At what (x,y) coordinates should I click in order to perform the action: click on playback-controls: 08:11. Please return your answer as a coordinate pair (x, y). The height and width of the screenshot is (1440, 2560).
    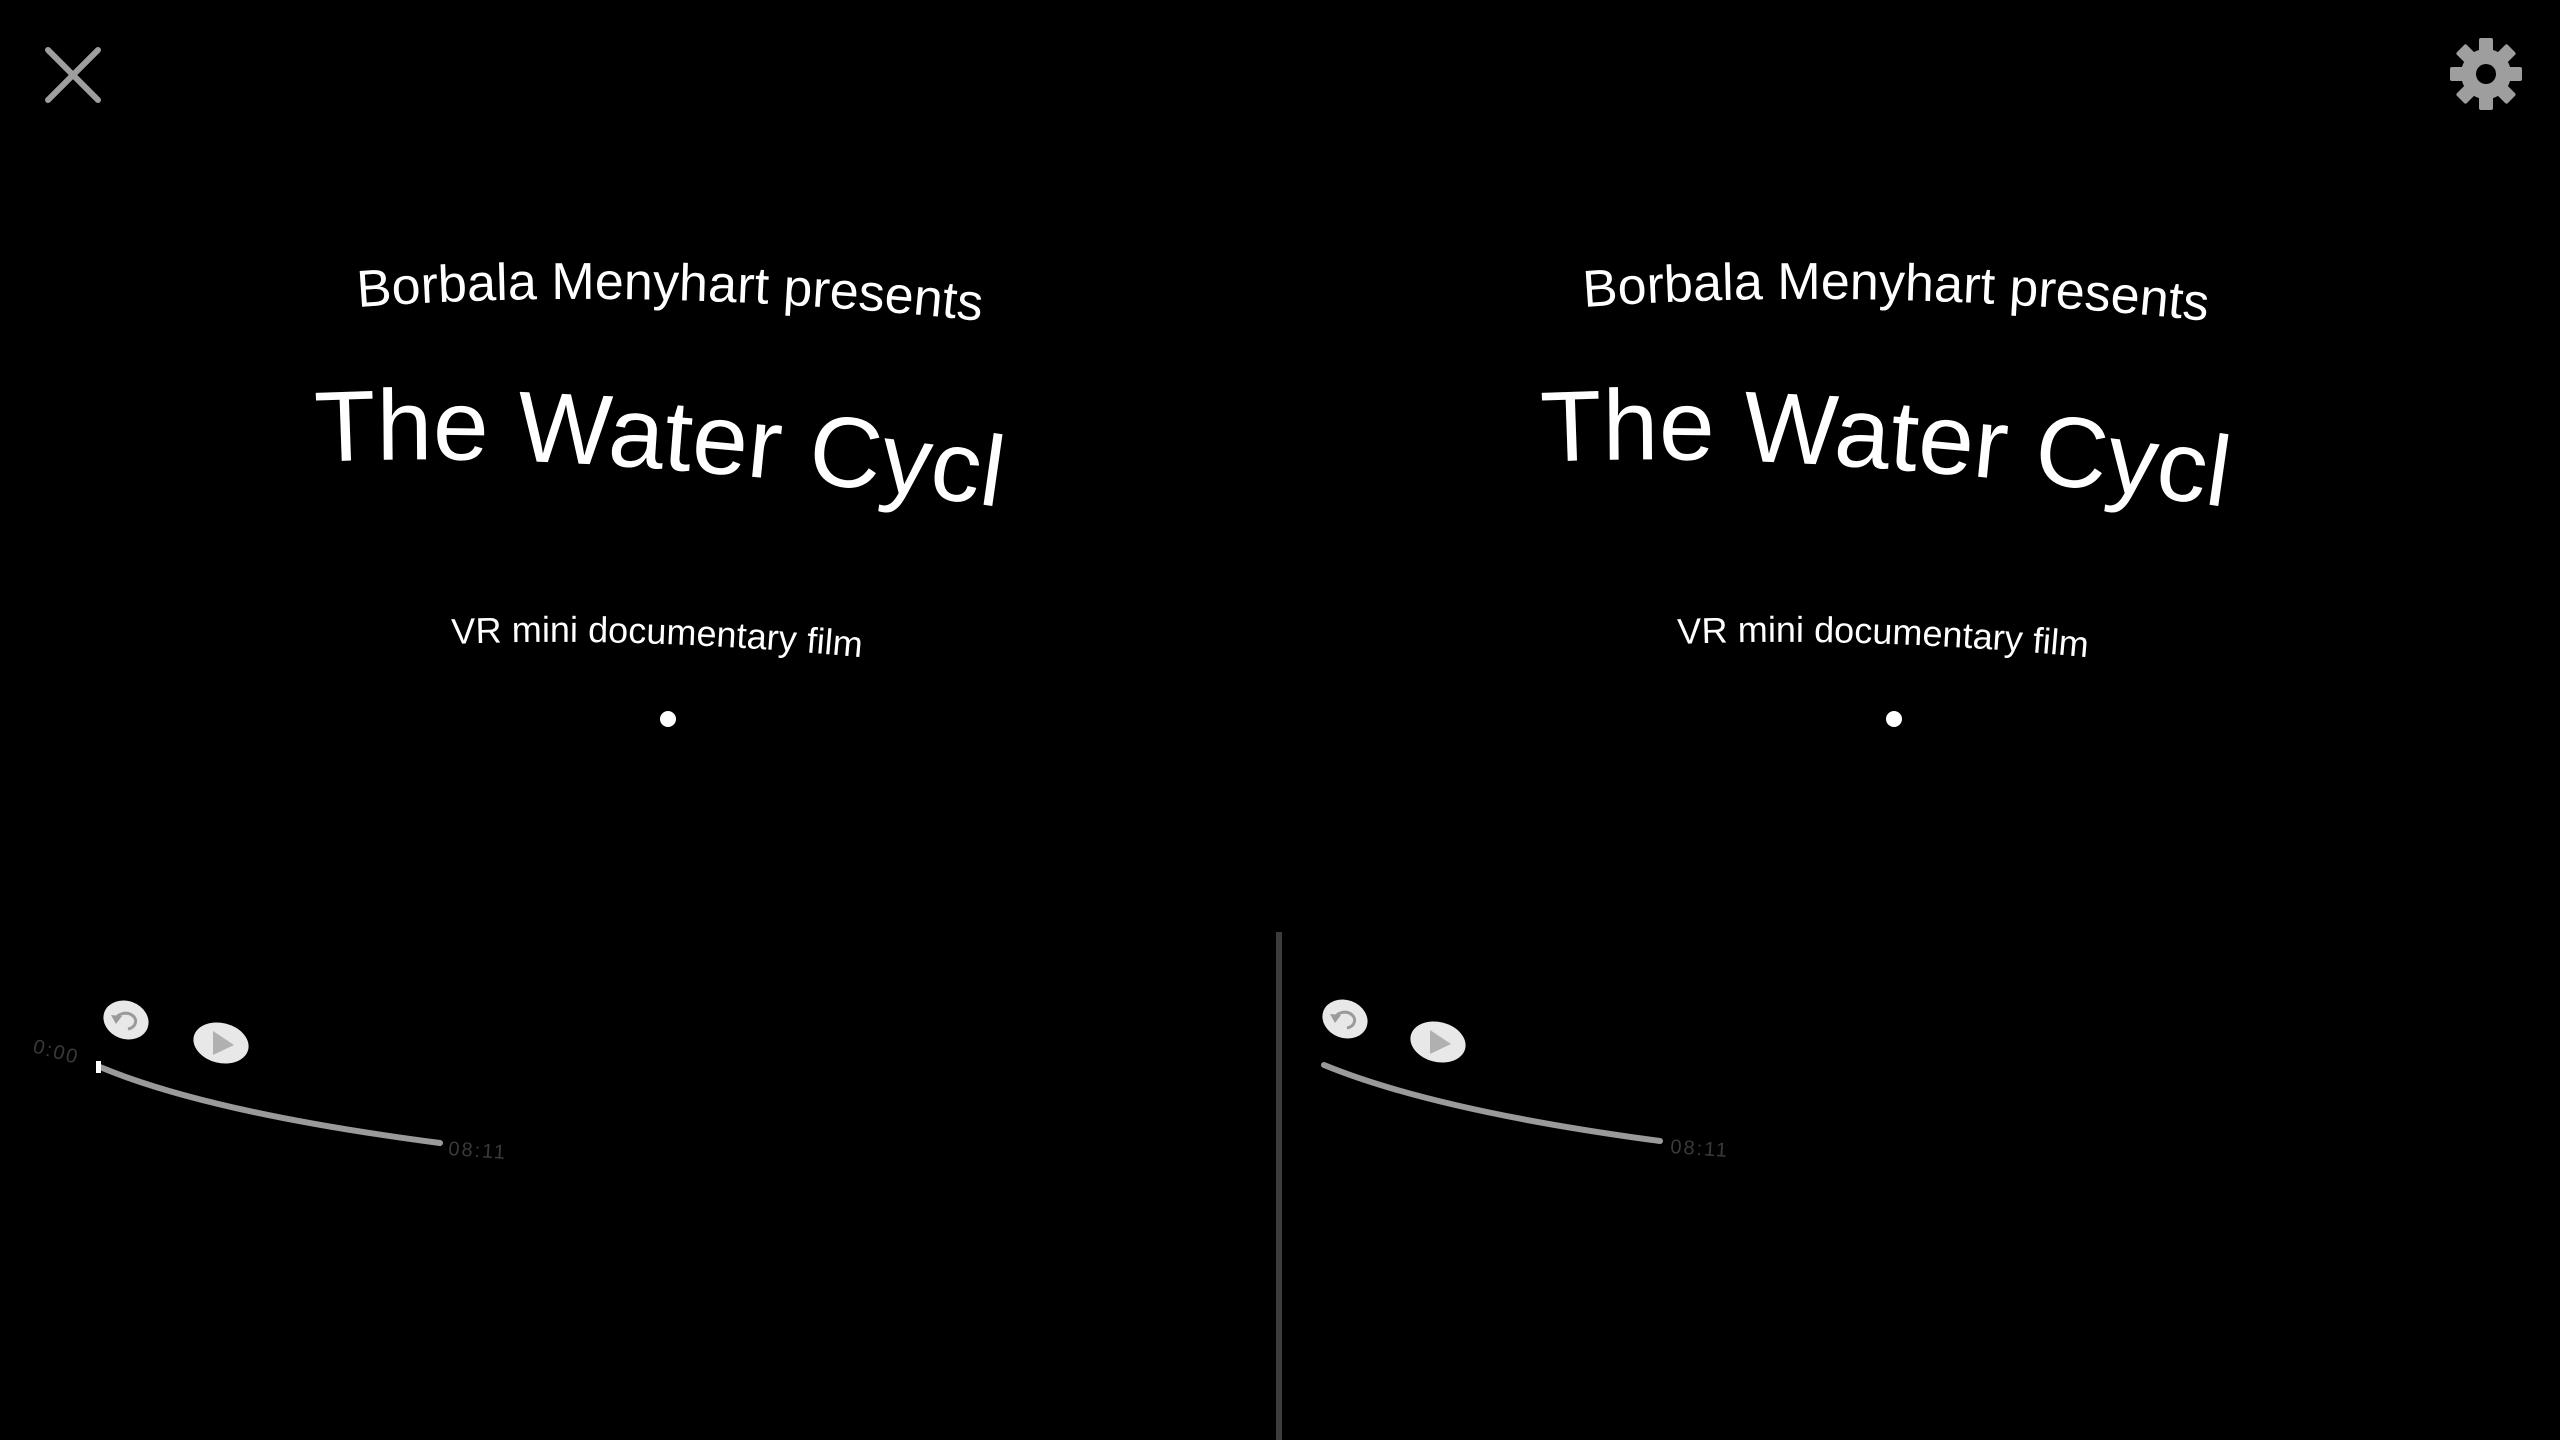
    Looking at the image, I should click on (1516, 1075).